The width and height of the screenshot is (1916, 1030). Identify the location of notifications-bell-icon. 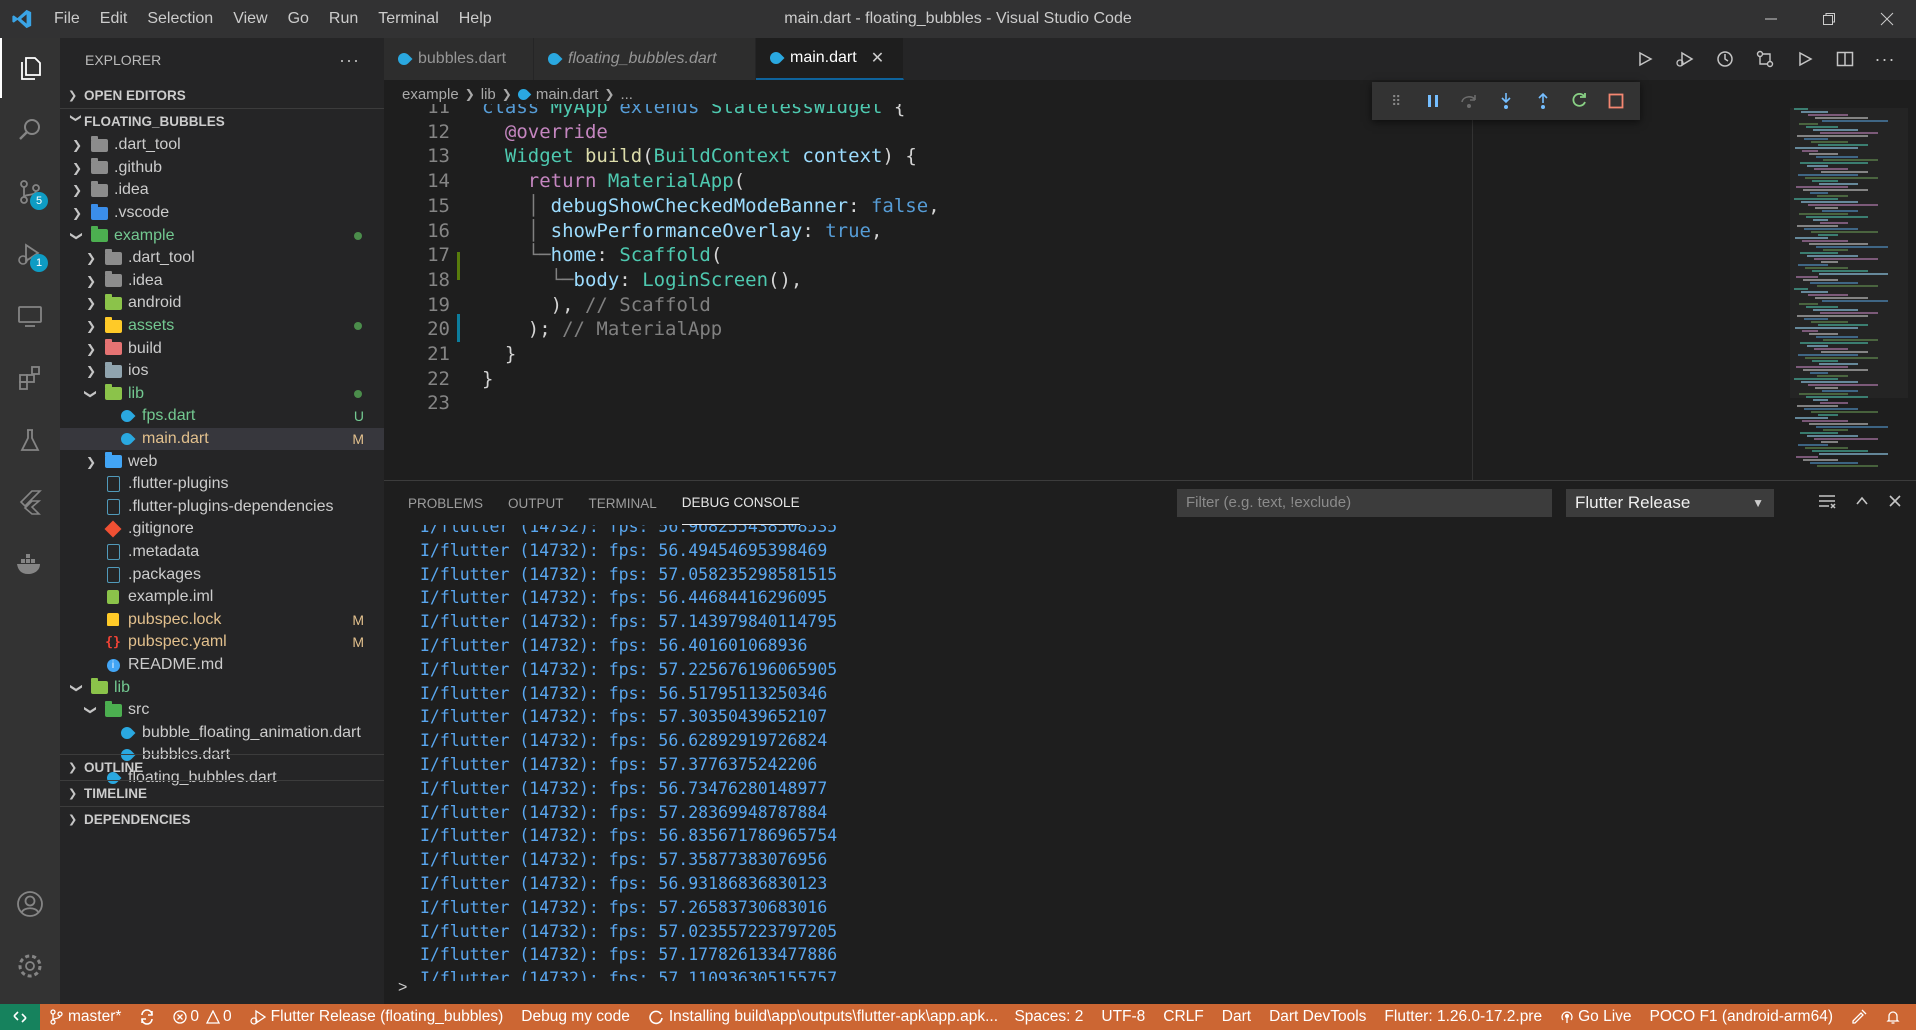
(1893, 1017).